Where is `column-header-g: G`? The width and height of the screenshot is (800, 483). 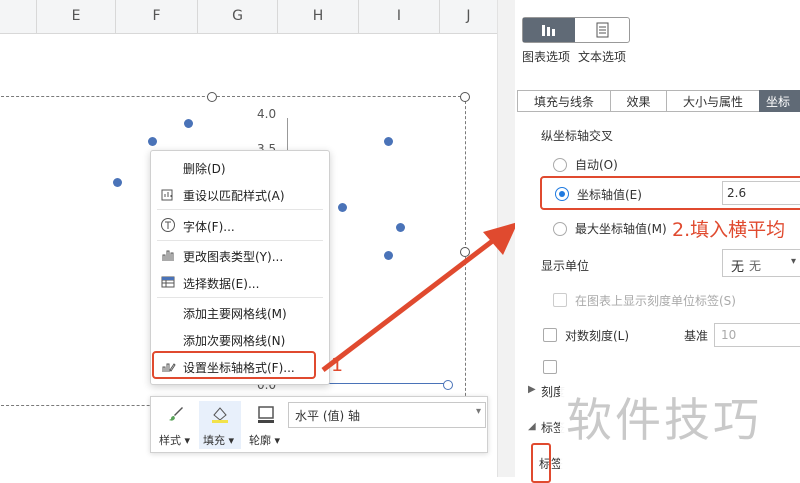
column-header-g: G is located at coordinates (238, 16).